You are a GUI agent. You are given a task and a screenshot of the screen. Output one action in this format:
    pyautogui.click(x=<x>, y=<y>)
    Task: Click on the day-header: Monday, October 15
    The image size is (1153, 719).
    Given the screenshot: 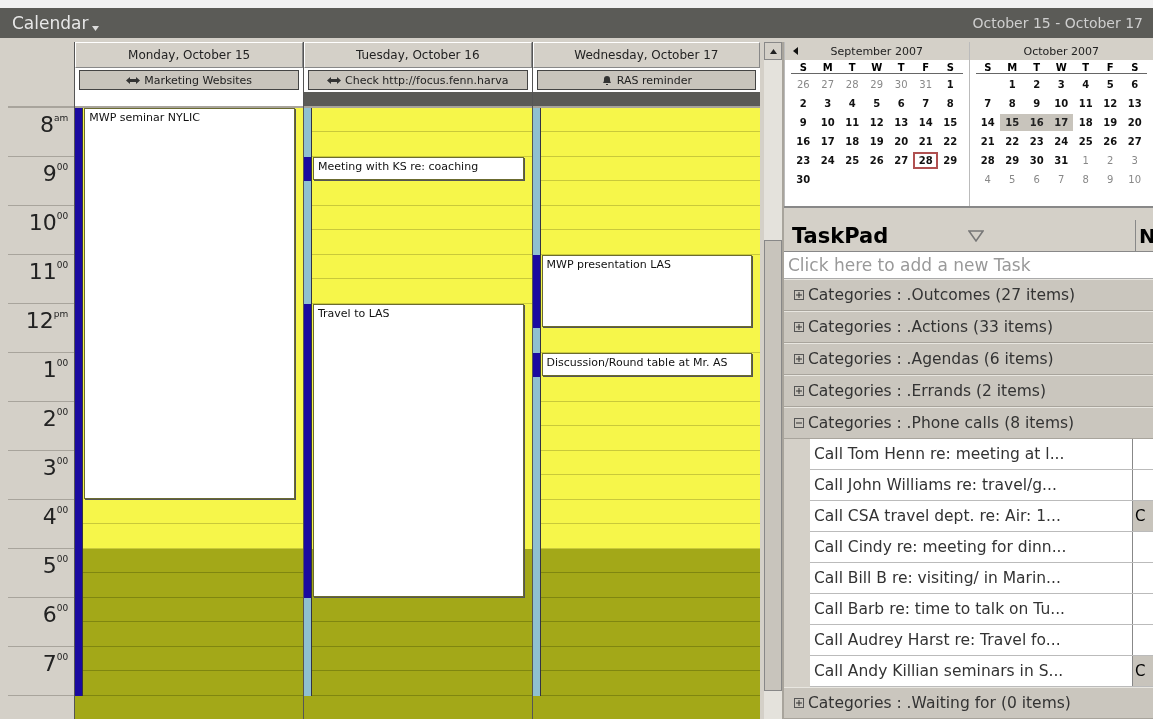 What is the action you would take?
    pyautogui.click(x=189, y=55)
    